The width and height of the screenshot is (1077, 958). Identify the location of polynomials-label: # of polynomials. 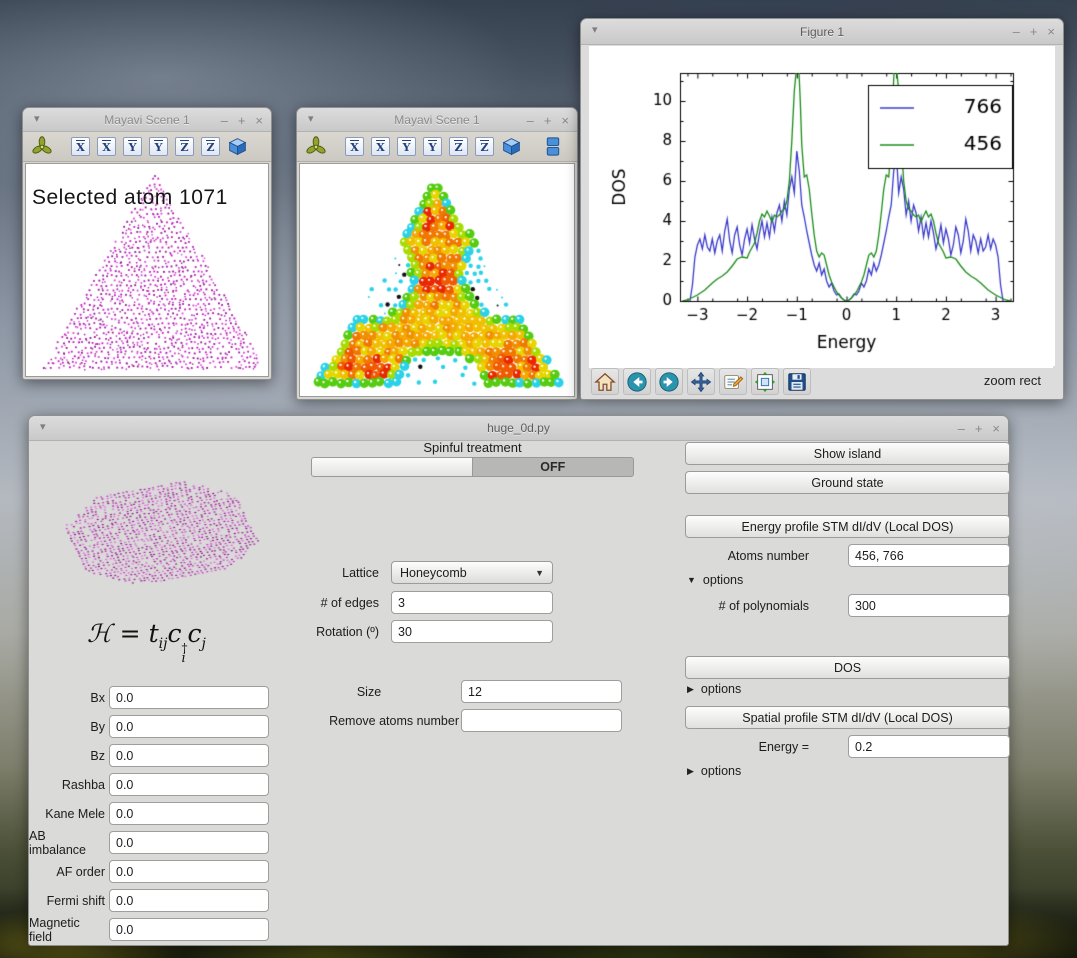
(763, 605).